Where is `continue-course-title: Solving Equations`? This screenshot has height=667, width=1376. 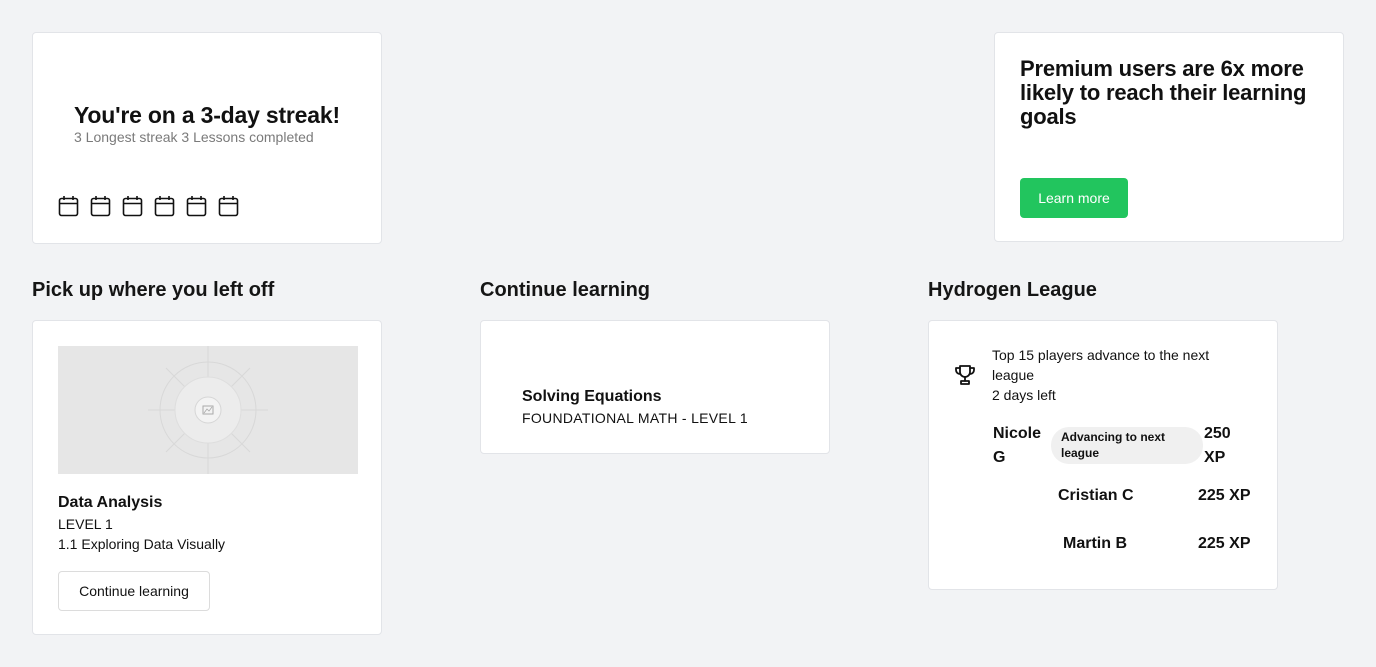 continue-course-title: Solving Equations is located at coordinates (592, 396).